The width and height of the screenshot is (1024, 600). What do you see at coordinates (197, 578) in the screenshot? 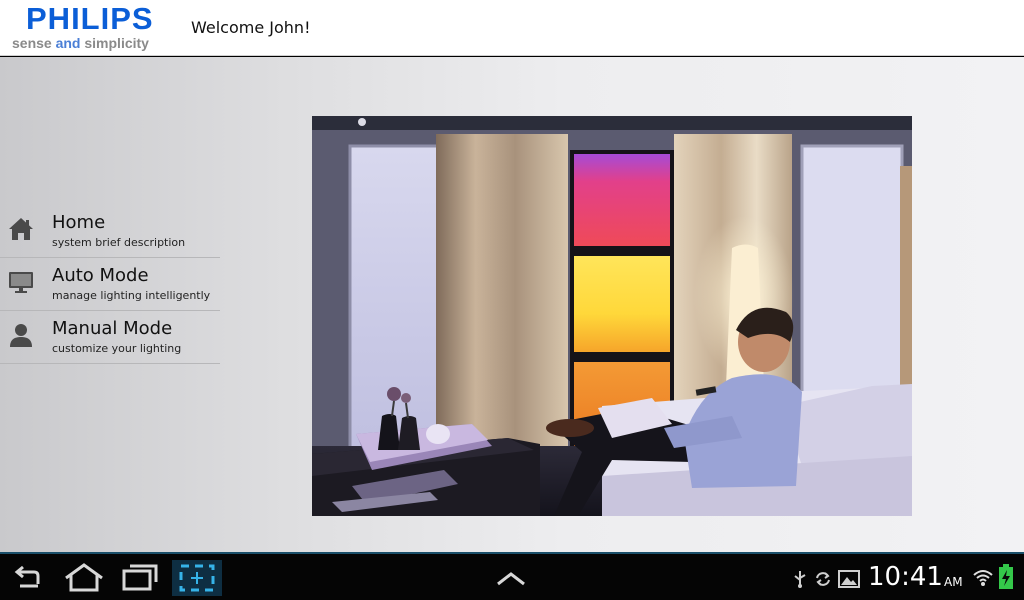
I see `screenshot-icon` at bounding box center [197, 578].